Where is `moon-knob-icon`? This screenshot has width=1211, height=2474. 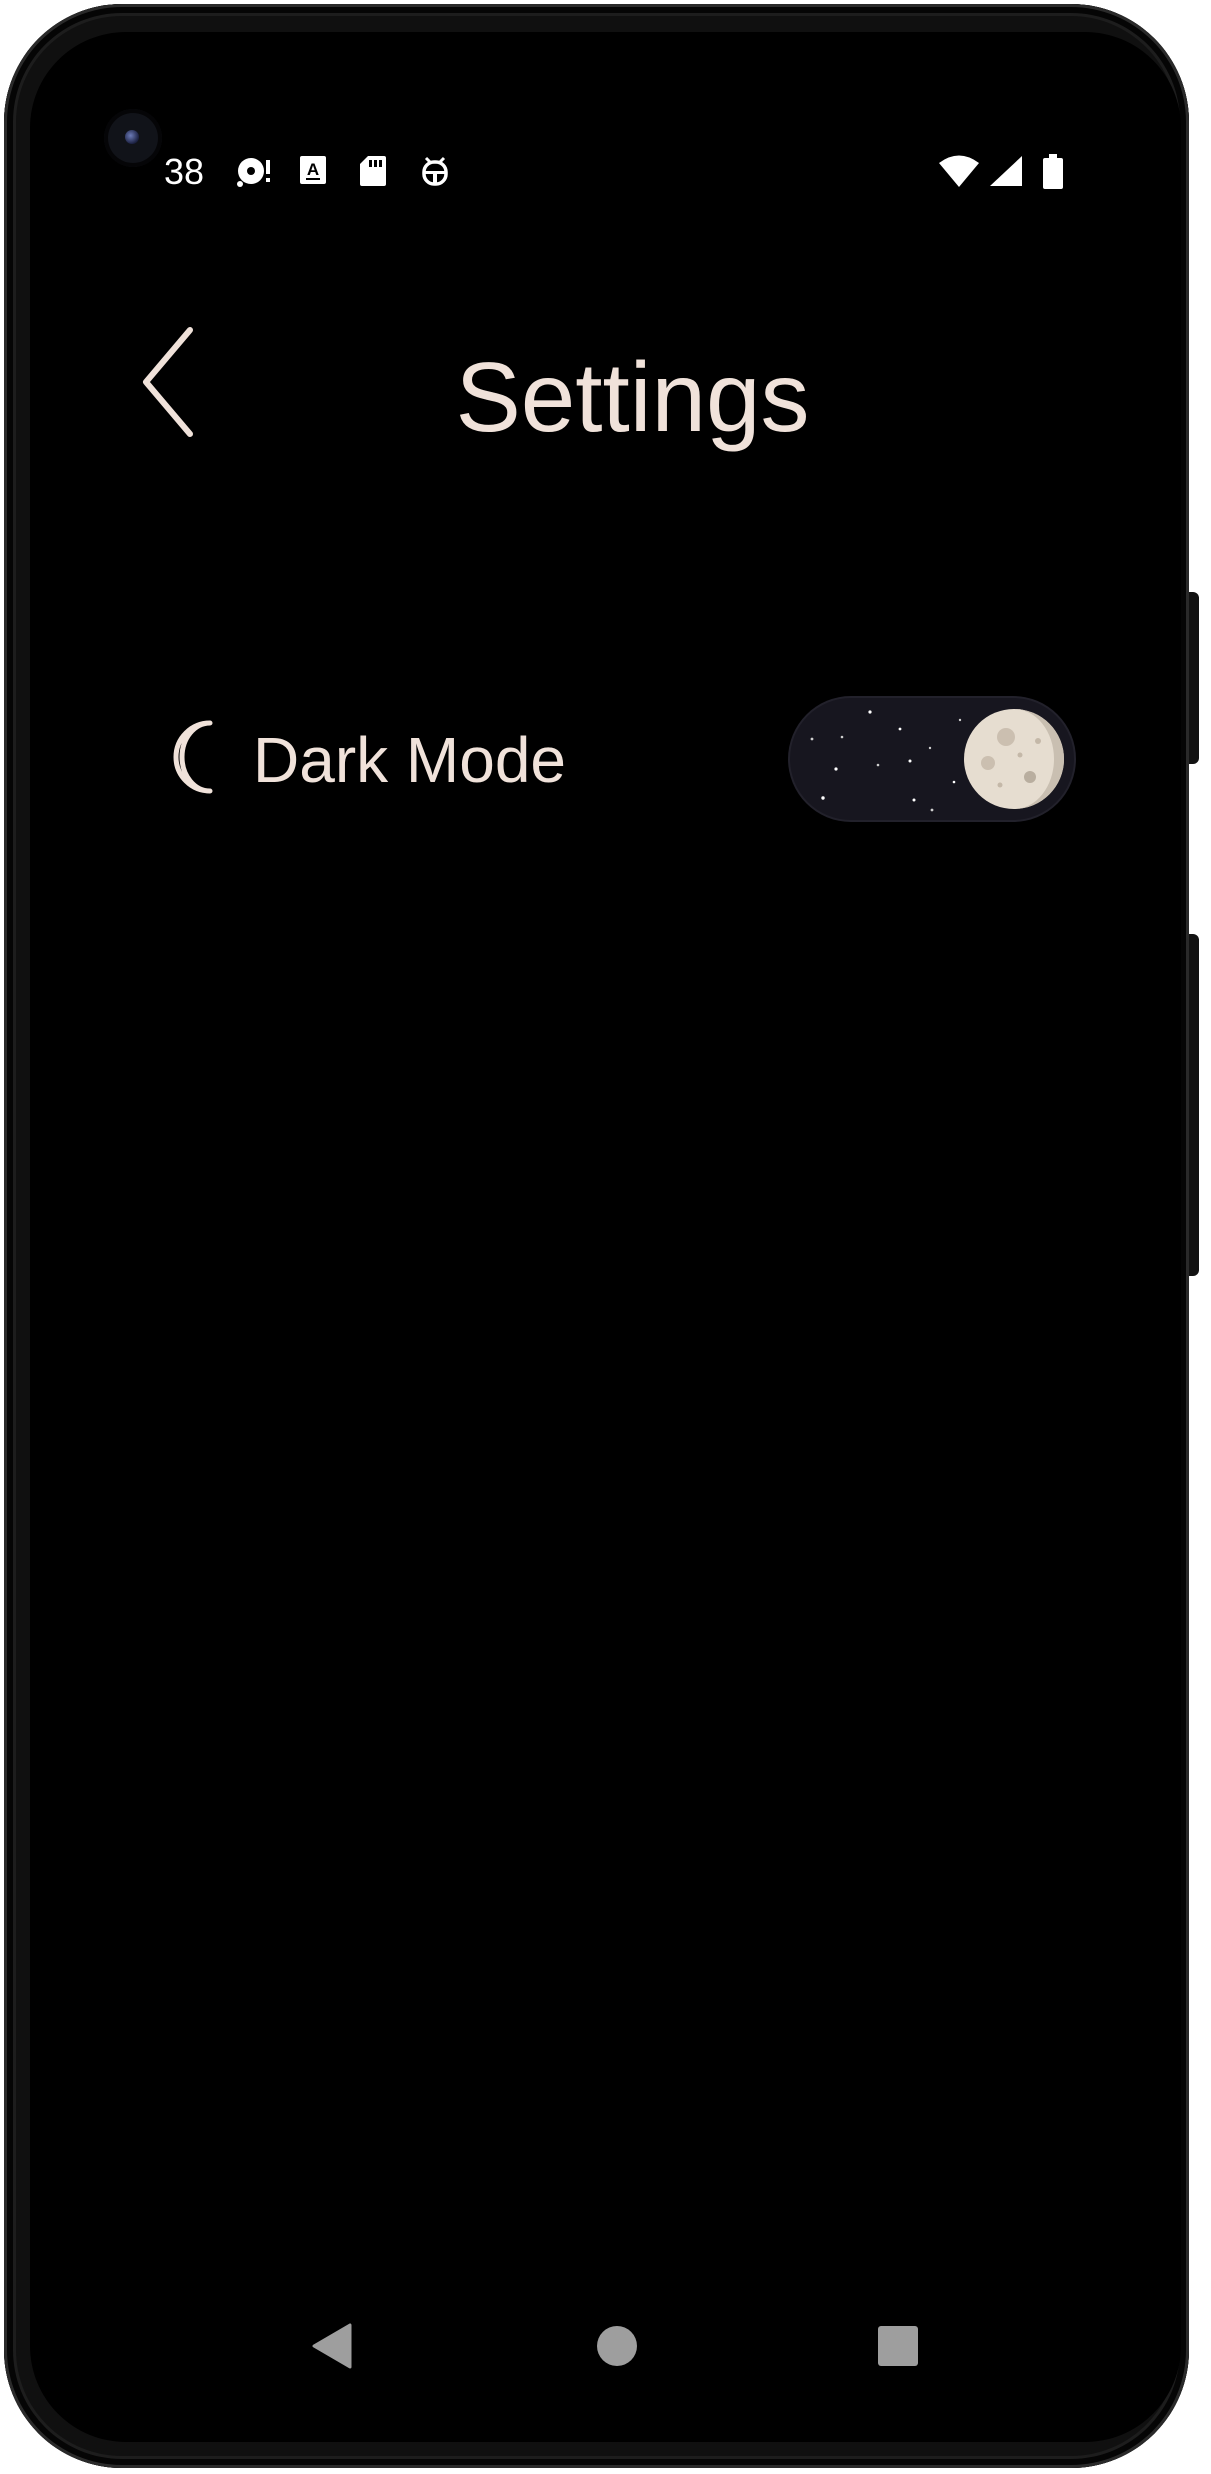
moon-knob-icon is located at coordinates (1014, 759).